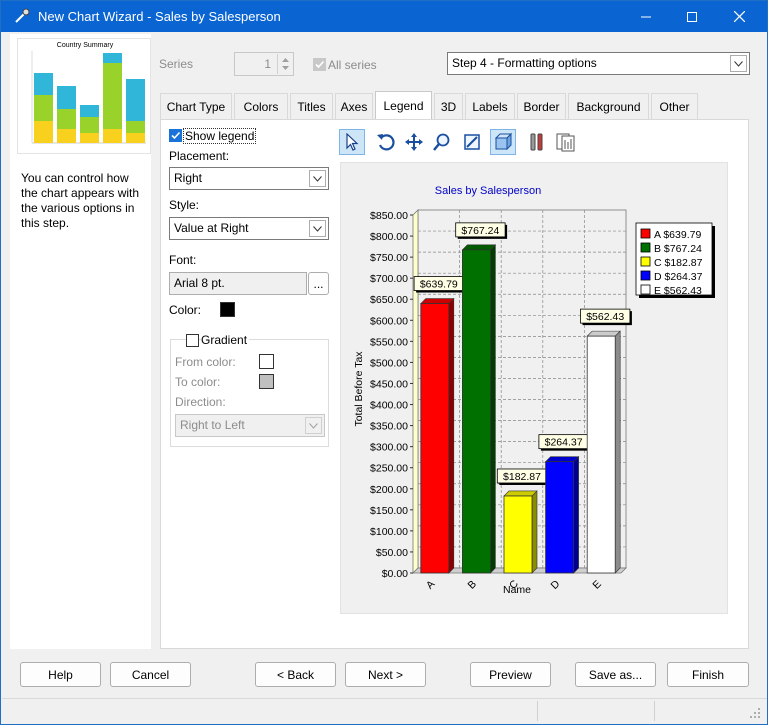  I want to click on x-tick-label: B, so click(472, 584).